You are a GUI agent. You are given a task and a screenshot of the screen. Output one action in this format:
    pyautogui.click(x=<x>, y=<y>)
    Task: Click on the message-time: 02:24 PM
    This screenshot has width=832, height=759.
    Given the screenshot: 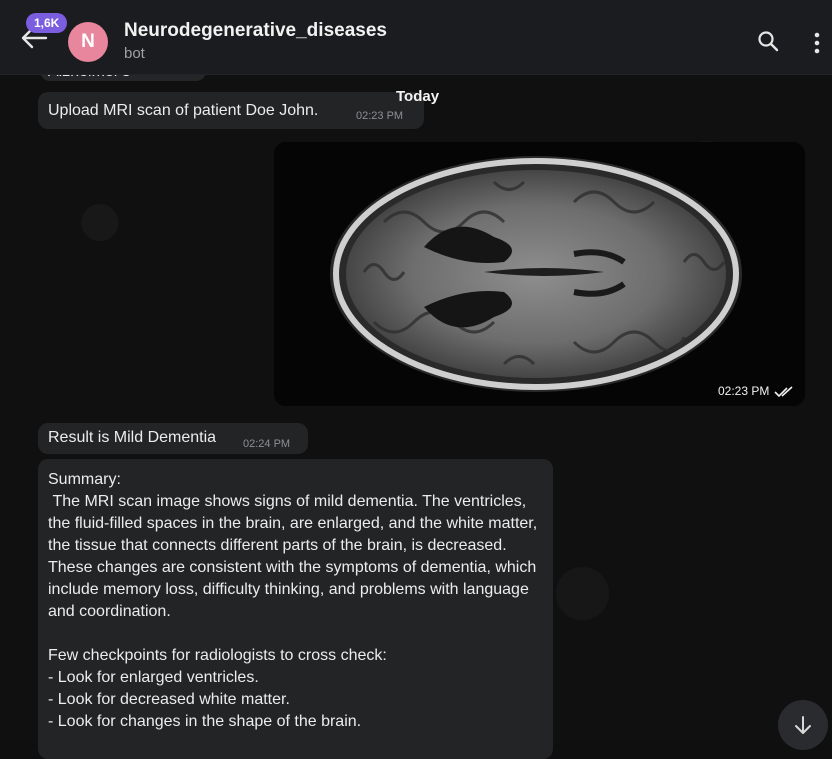 What is the action you would take?
    pyautogui.click(x=267, y=444)
    